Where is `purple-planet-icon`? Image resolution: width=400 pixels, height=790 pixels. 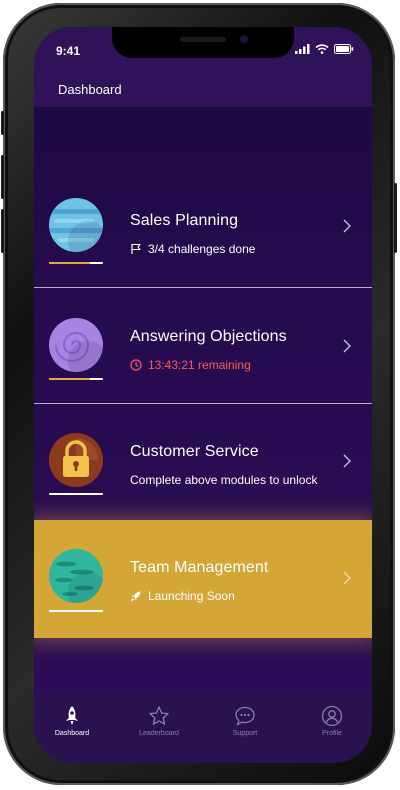 purple-planet-icon is located at coordinates (76, 345).